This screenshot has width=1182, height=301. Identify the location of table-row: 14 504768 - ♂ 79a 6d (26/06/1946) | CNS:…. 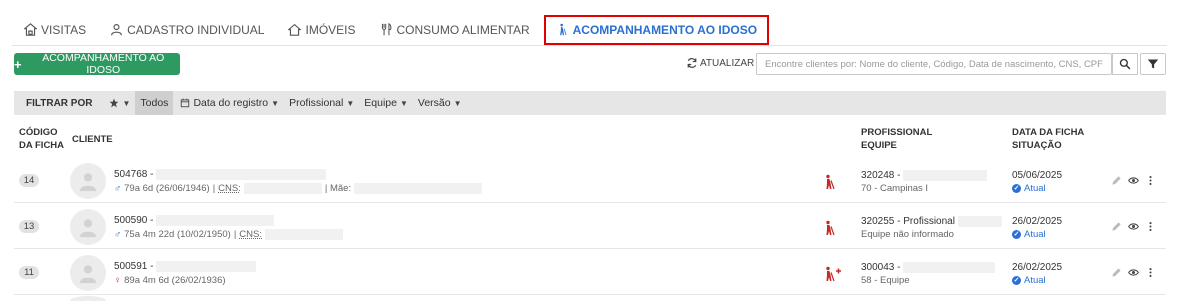
(590, 180).